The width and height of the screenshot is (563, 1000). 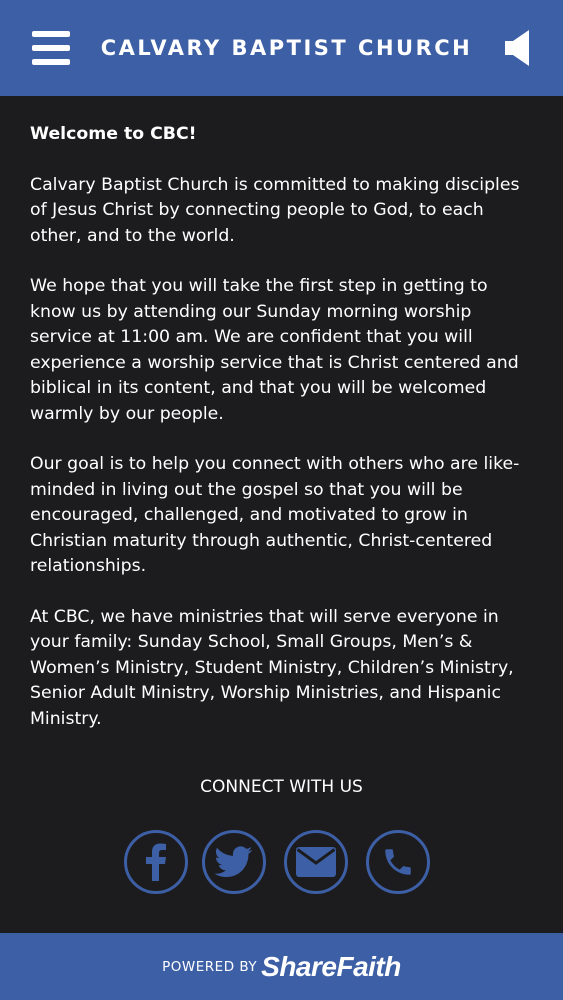 I want to click on page-title: CALVARY BAPTIST CHURCH, so click(x=286, y=48).